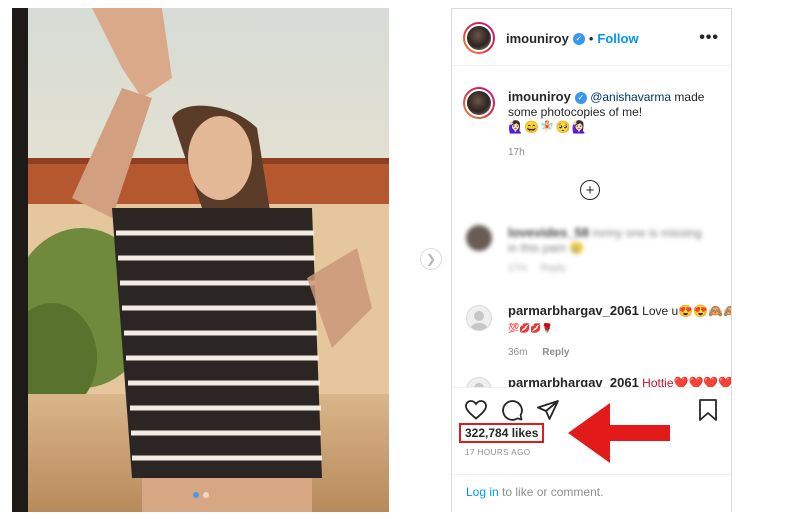 The image size is (800, 519). I want to click on reply-button: Reply, so click(555, 352).